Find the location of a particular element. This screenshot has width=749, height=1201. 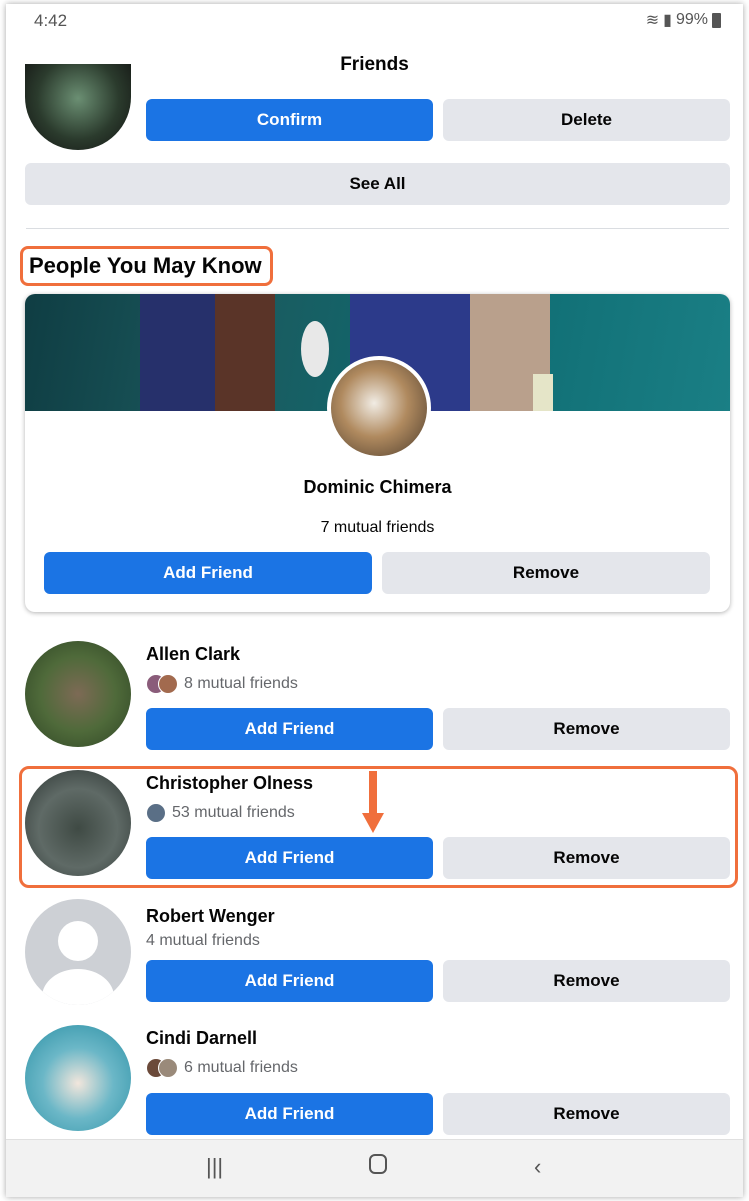

featured-remove-button: Remove is located at coordinates (546, 573).